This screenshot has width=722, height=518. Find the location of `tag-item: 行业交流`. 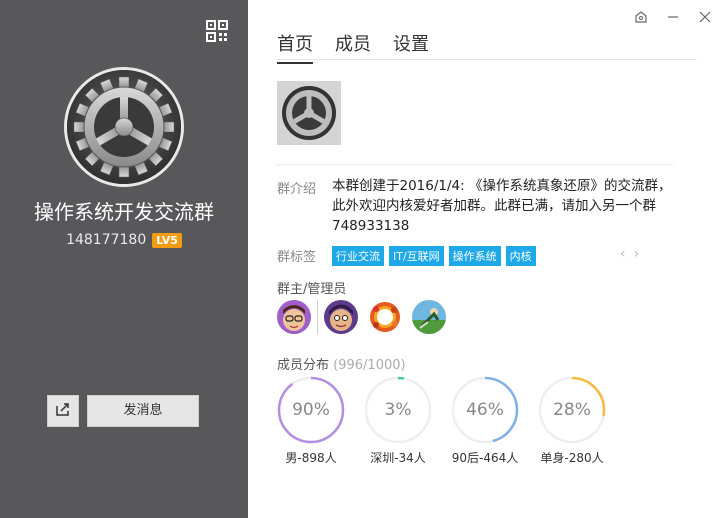

tag-item: 行业交流 is located at coordinates (358, 256).